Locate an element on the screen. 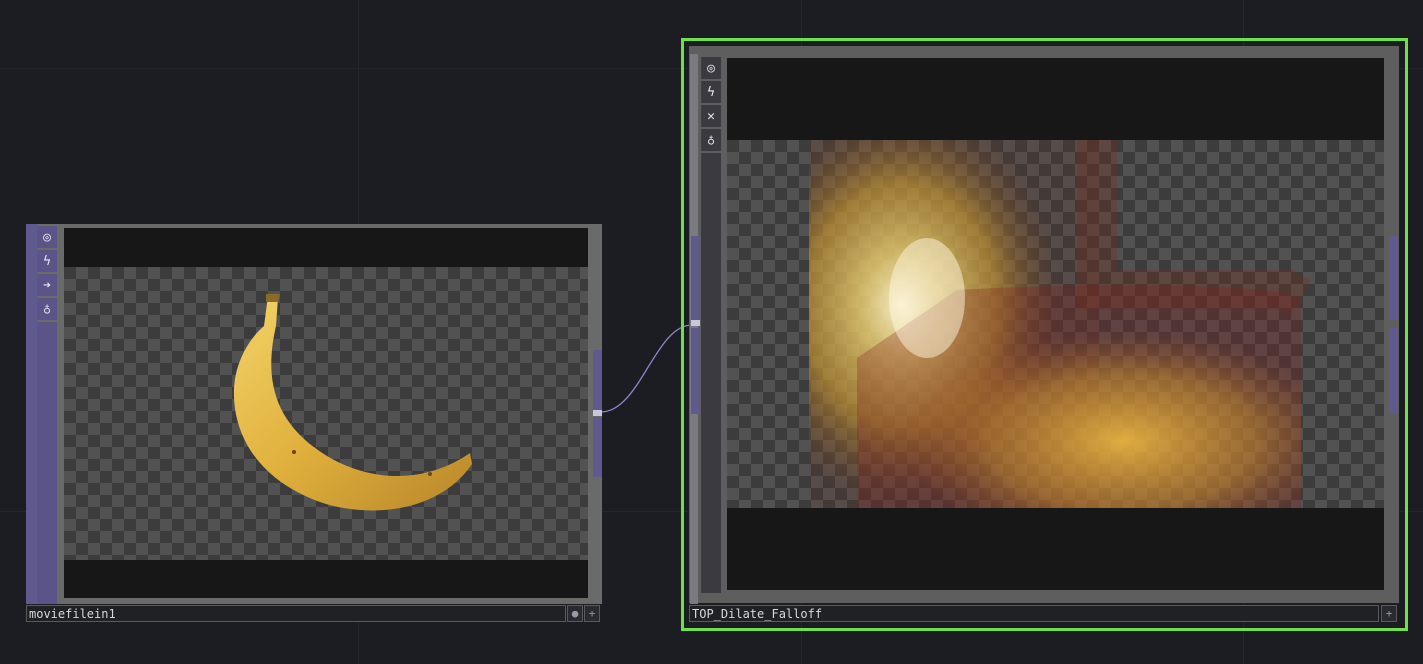 This screenshot has width=1423, height=664. banana-image is located at coordinates (352, 402).